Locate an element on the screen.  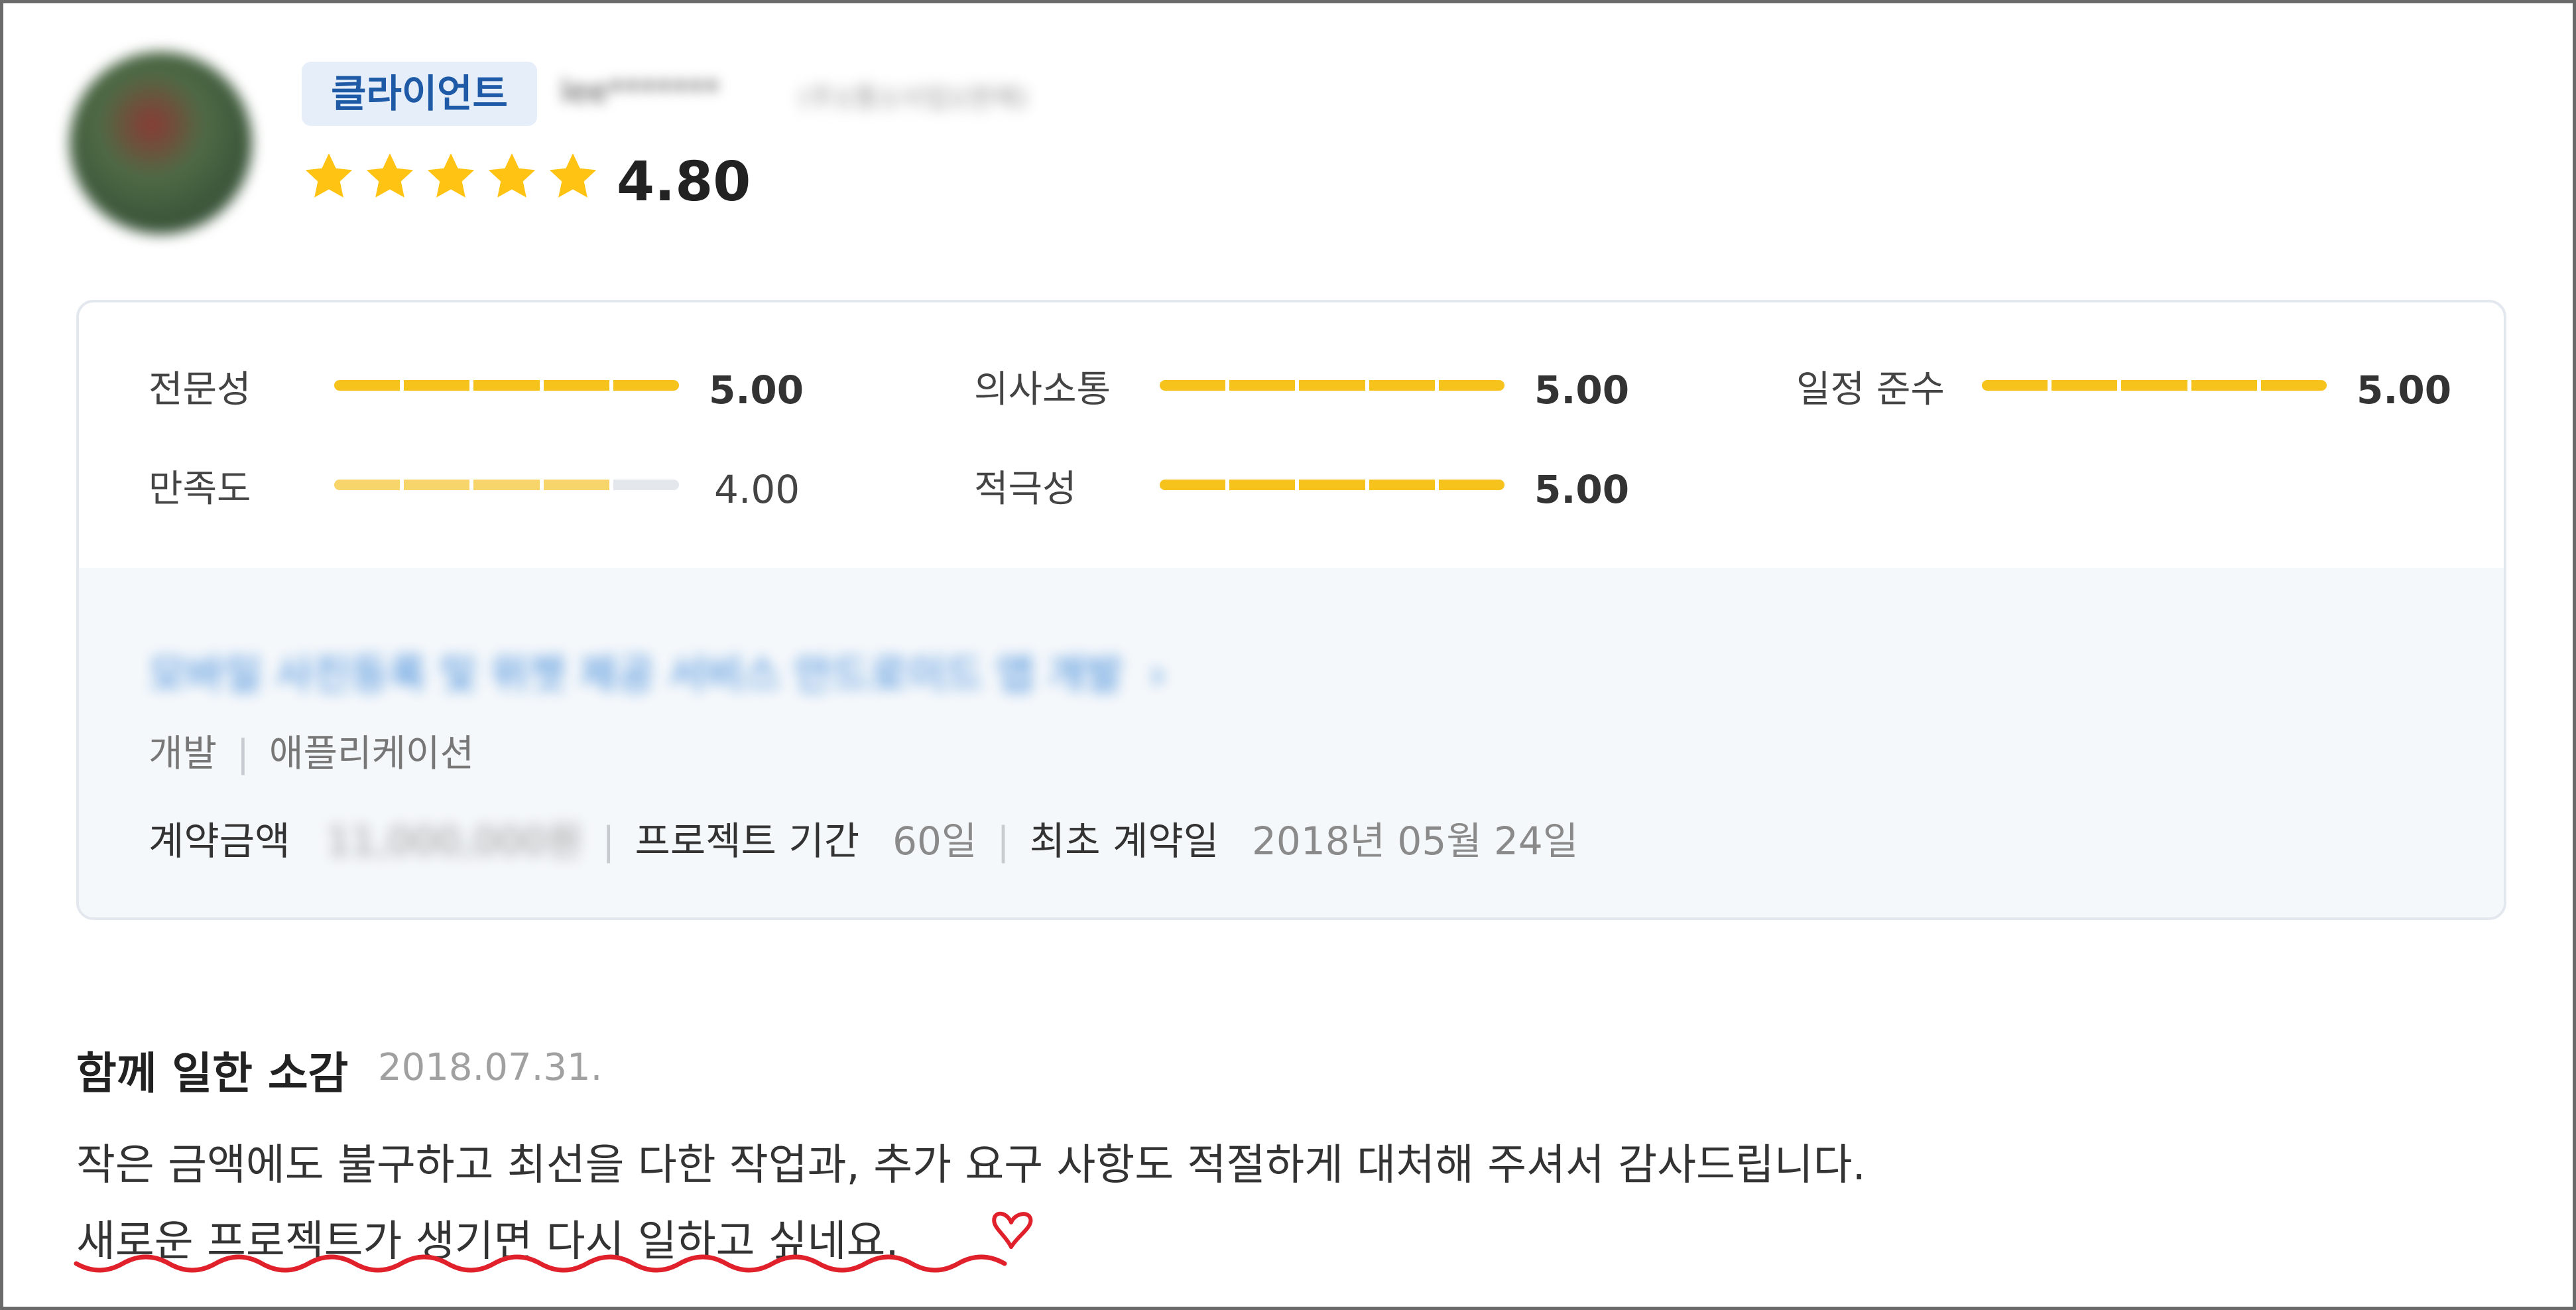
category-breadcrumb: 개발 | 애플리케이션 is located at coordinates (311, 750).